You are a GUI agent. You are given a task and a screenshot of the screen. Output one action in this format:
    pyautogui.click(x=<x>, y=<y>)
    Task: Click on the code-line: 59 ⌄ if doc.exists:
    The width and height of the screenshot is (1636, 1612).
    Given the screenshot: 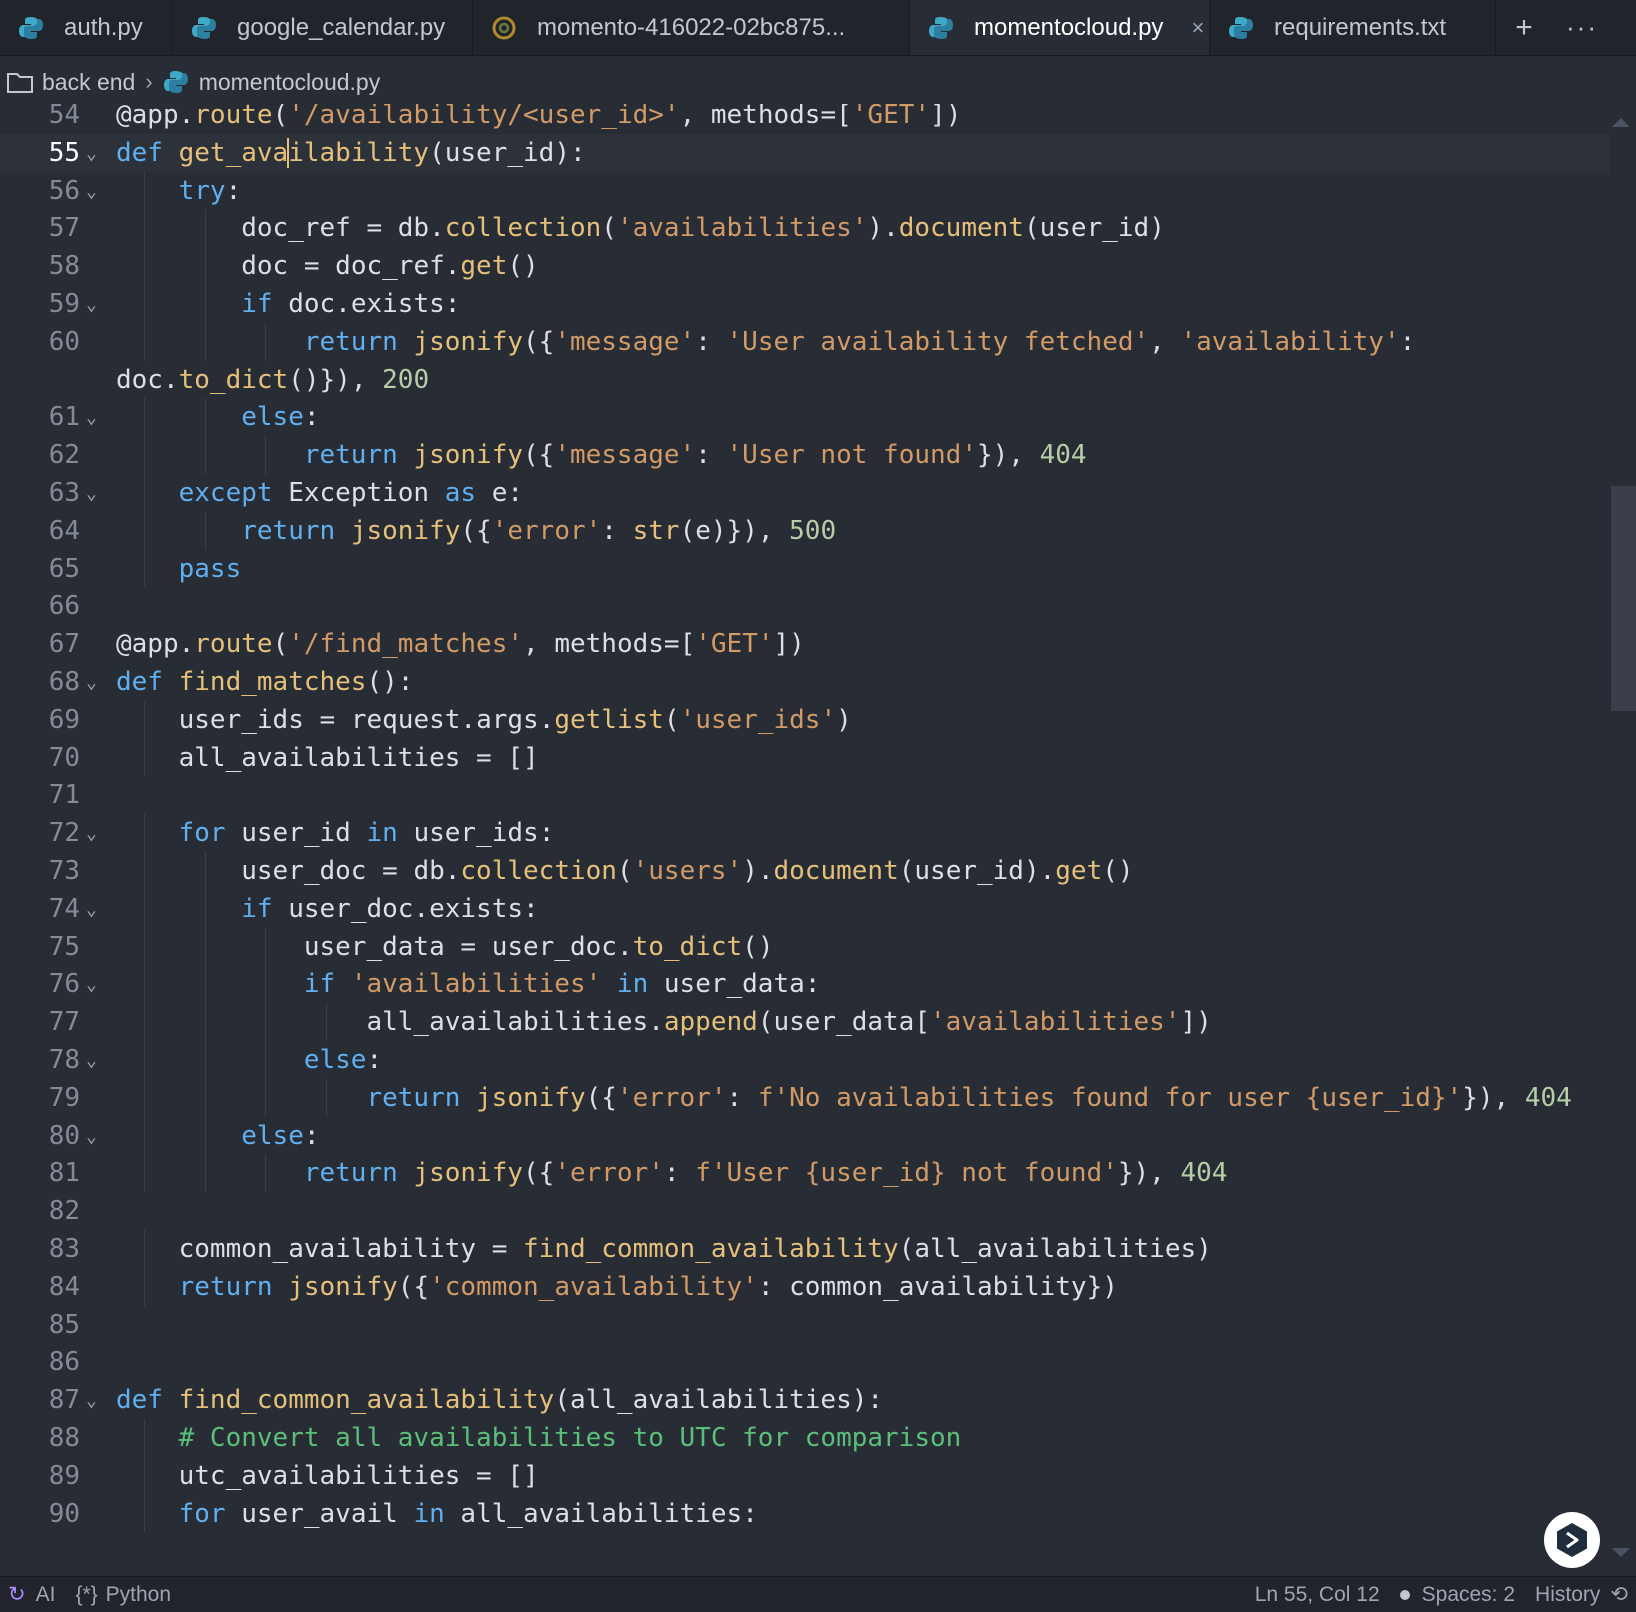 What is the action you would take?
    pyautogui.click(x=805, y=304)
    